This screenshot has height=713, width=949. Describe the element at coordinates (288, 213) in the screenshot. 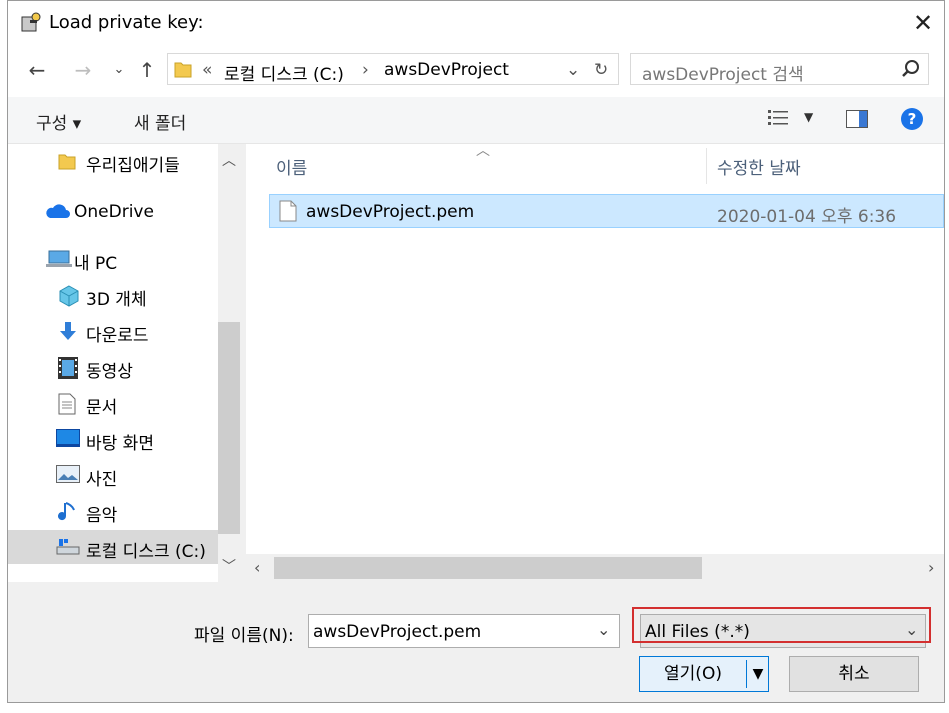

I see `file-icon` at that location.